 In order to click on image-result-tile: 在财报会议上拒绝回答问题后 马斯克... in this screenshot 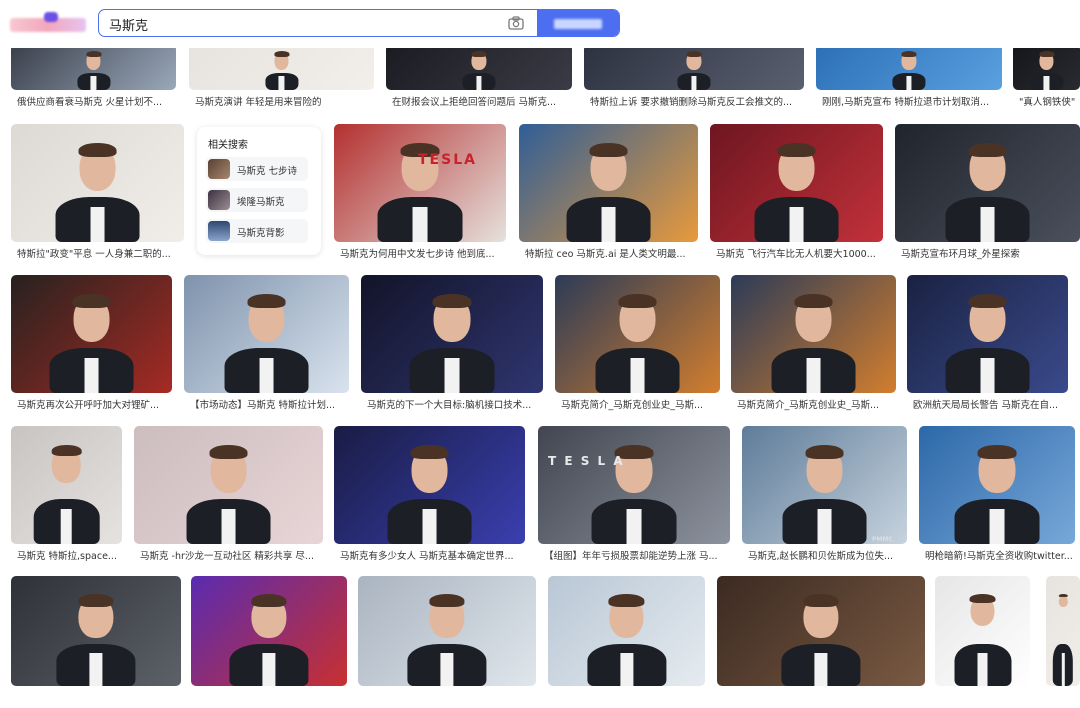, I will do `click(479, 78)`.